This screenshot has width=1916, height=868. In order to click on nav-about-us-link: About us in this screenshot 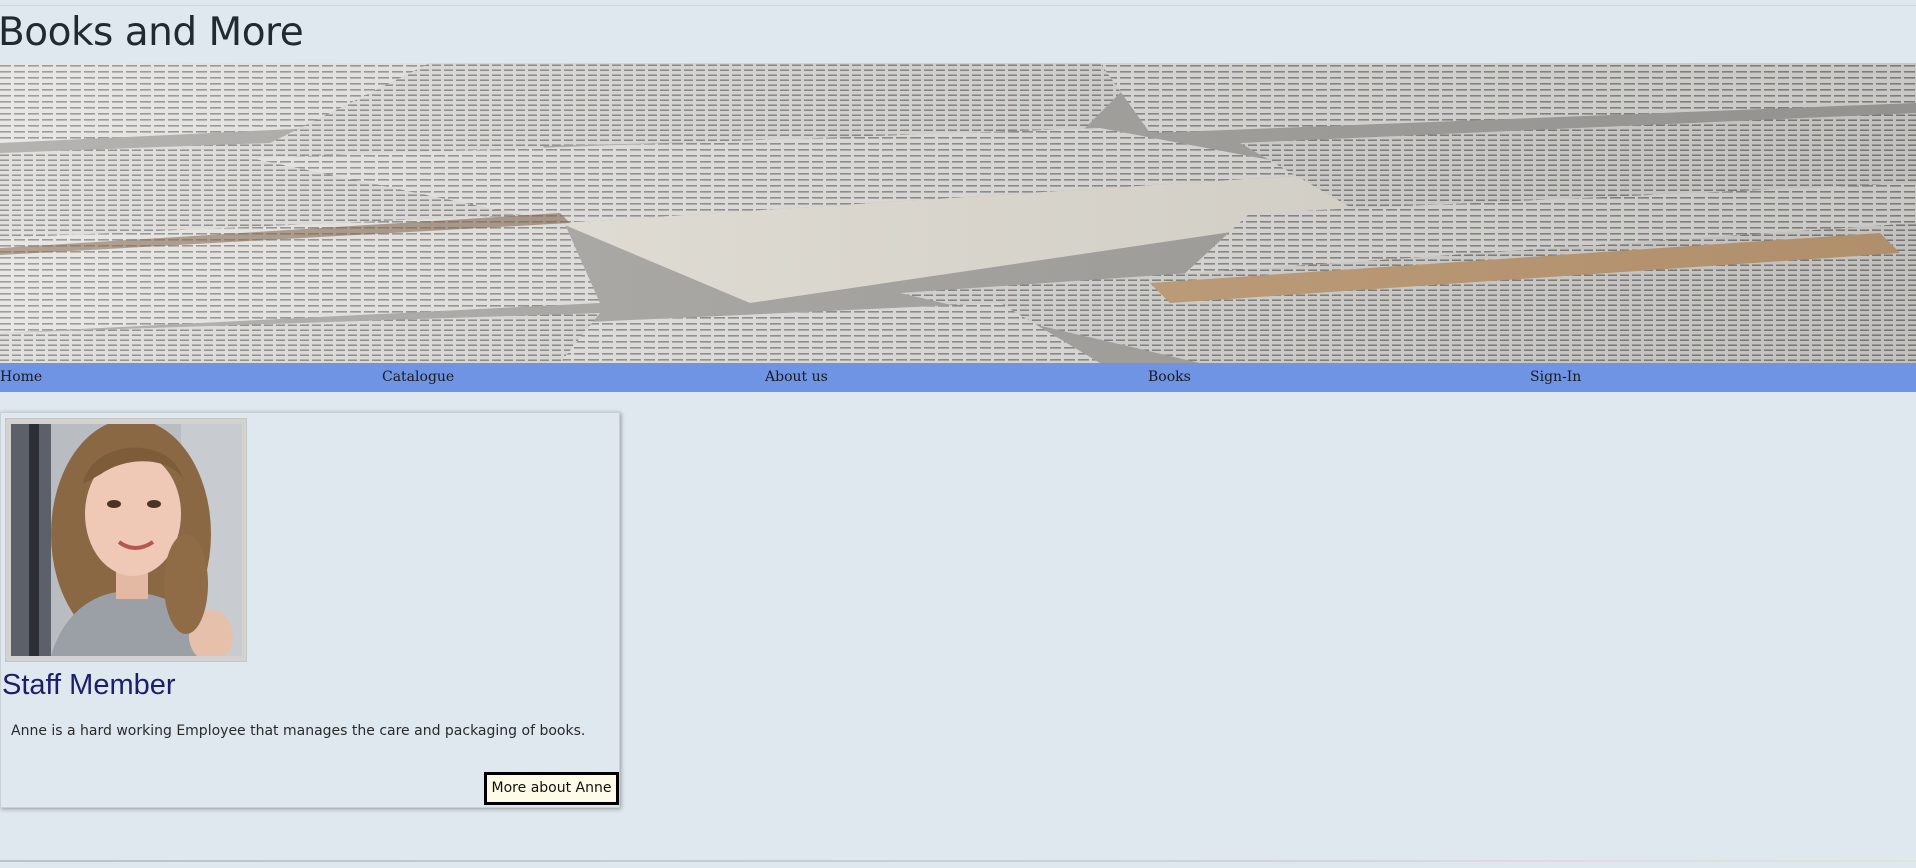, I will do `click(796, 377)`.